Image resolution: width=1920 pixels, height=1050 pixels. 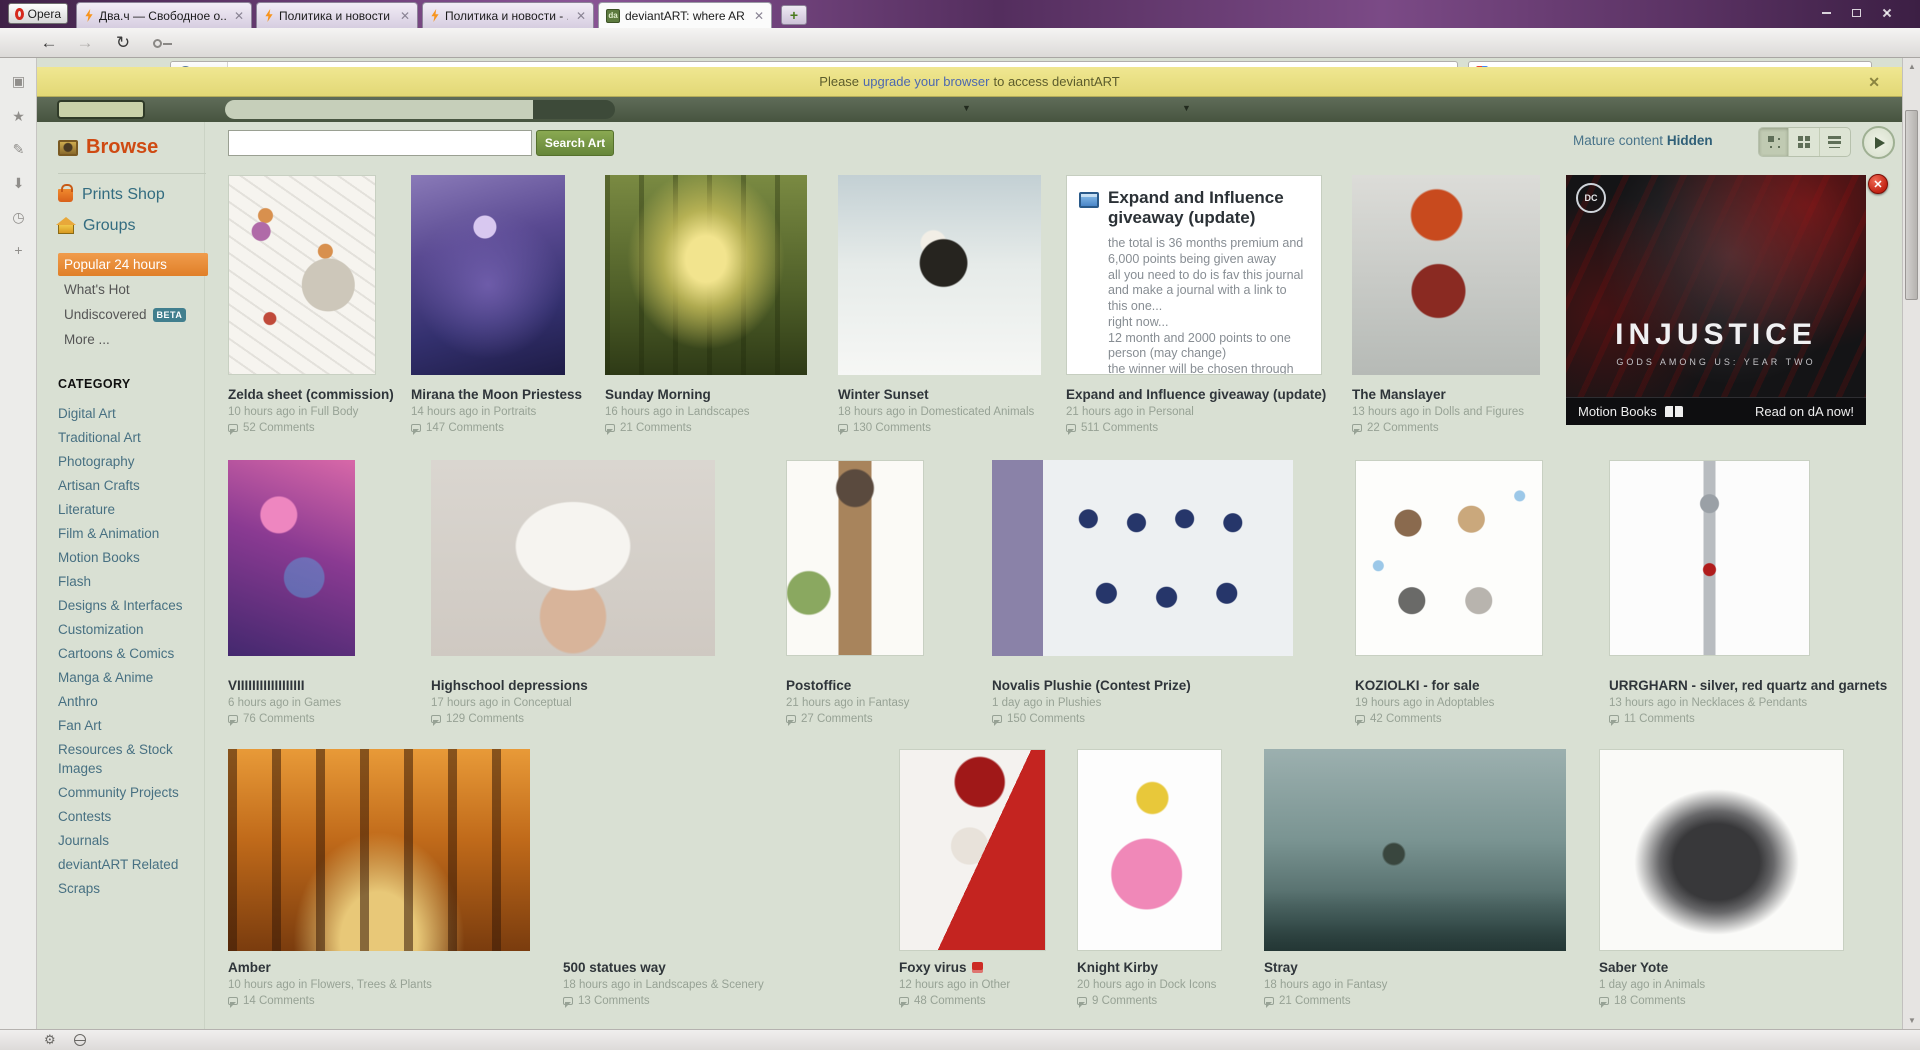 I want to click on deviation-comments-link: 18 Comments, so click(x=1759, y=1001).